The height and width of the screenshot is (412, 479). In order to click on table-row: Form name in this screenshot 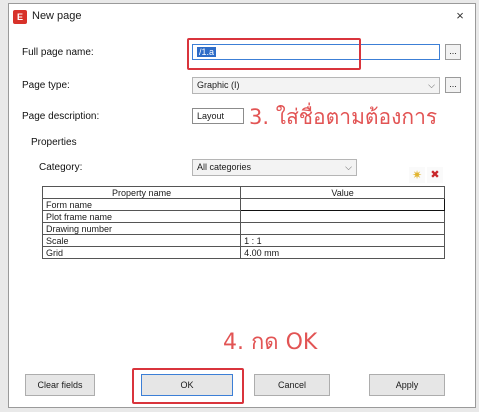, I will do `click(243, 204)`.